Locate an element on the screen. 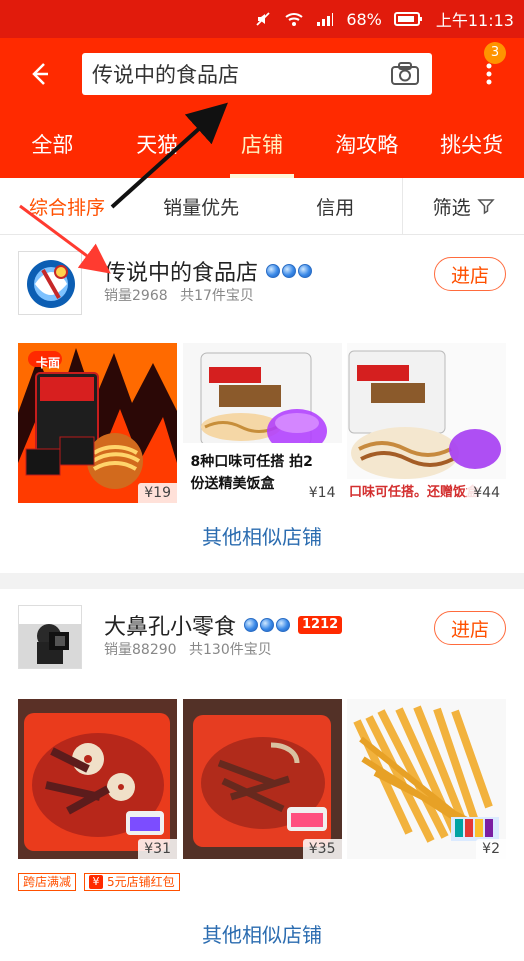 This screenshot has height=961, width=524. coupon-tag: 跨店满减 is located at coordinates (47, 882).